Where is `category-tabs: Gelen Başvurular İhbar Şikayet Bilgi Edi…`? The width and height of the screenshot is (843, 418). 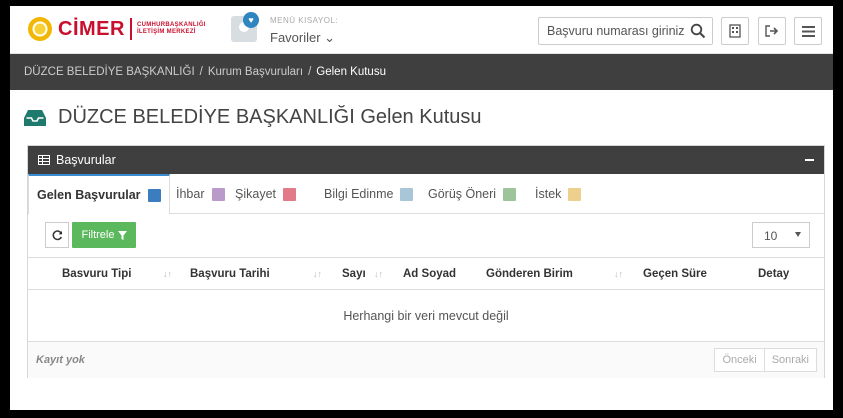
category-tabs: Gelen Başvurular İhbar Şikayet Bilgi Edi… is located at coordinates (426, 194).